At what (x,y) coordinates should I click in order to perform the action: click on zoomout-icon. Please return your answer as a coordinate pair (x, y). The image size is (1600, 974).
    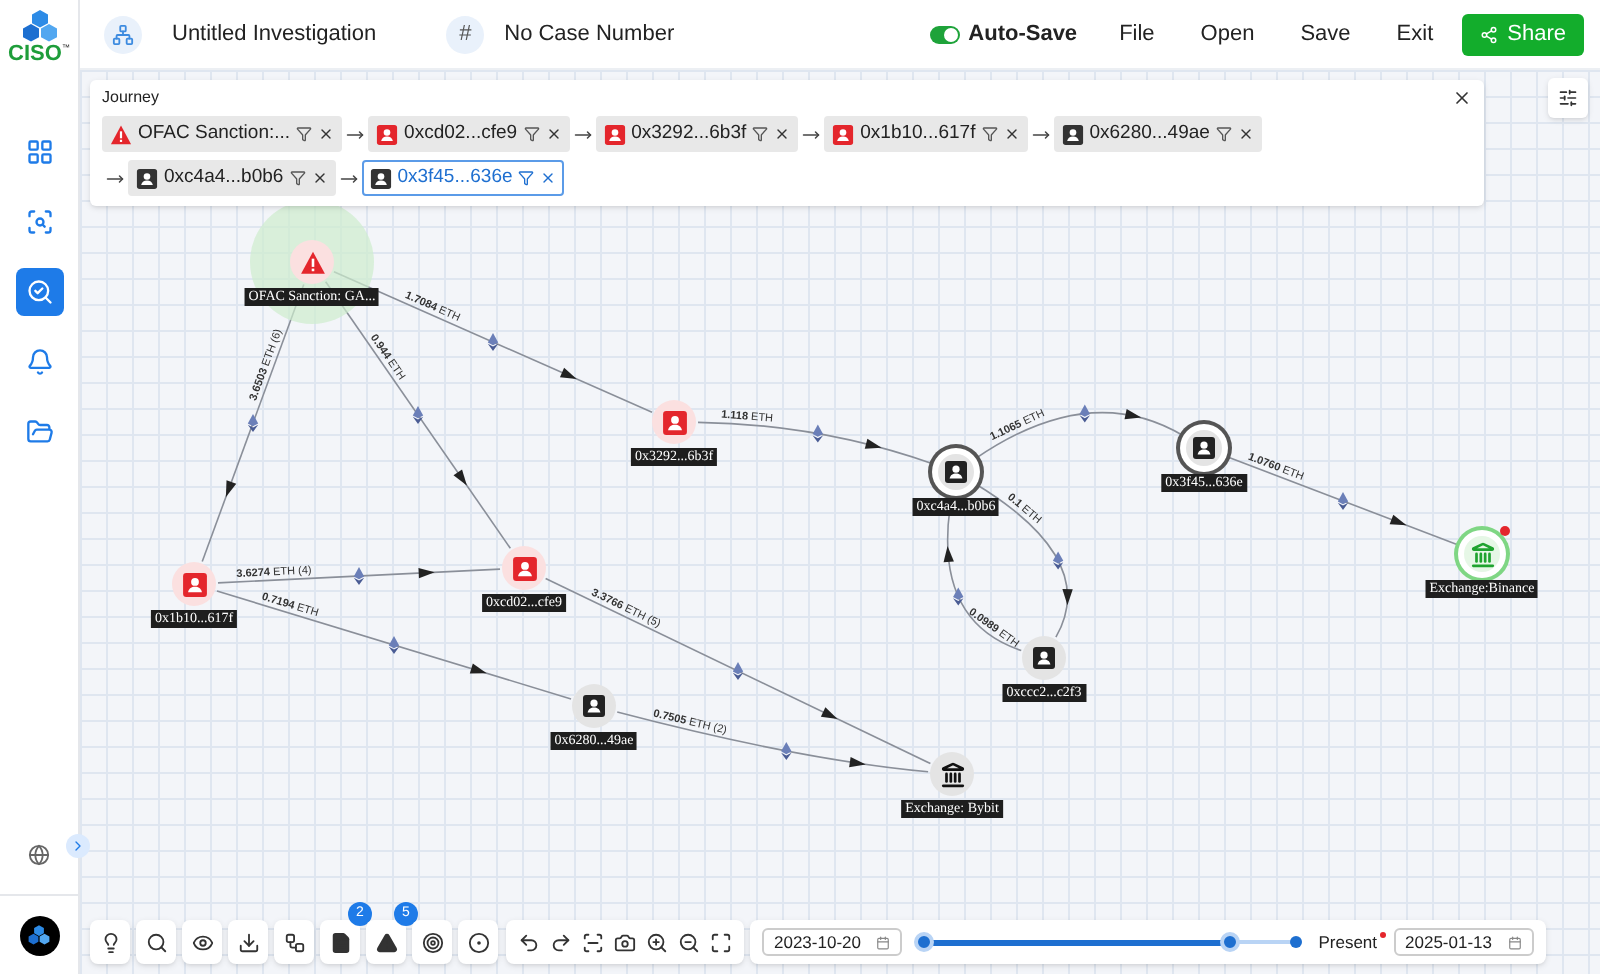
    Looking at the image, I should click on (689, 942).